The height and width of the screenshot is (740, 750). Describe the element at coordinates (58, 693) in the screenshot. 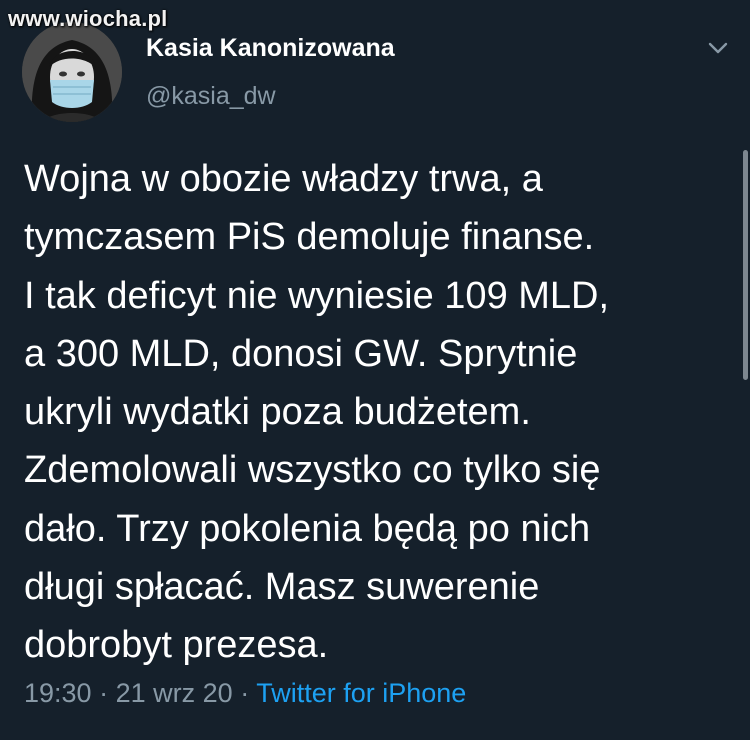

I see `tweet-time: 19:30` at that location.